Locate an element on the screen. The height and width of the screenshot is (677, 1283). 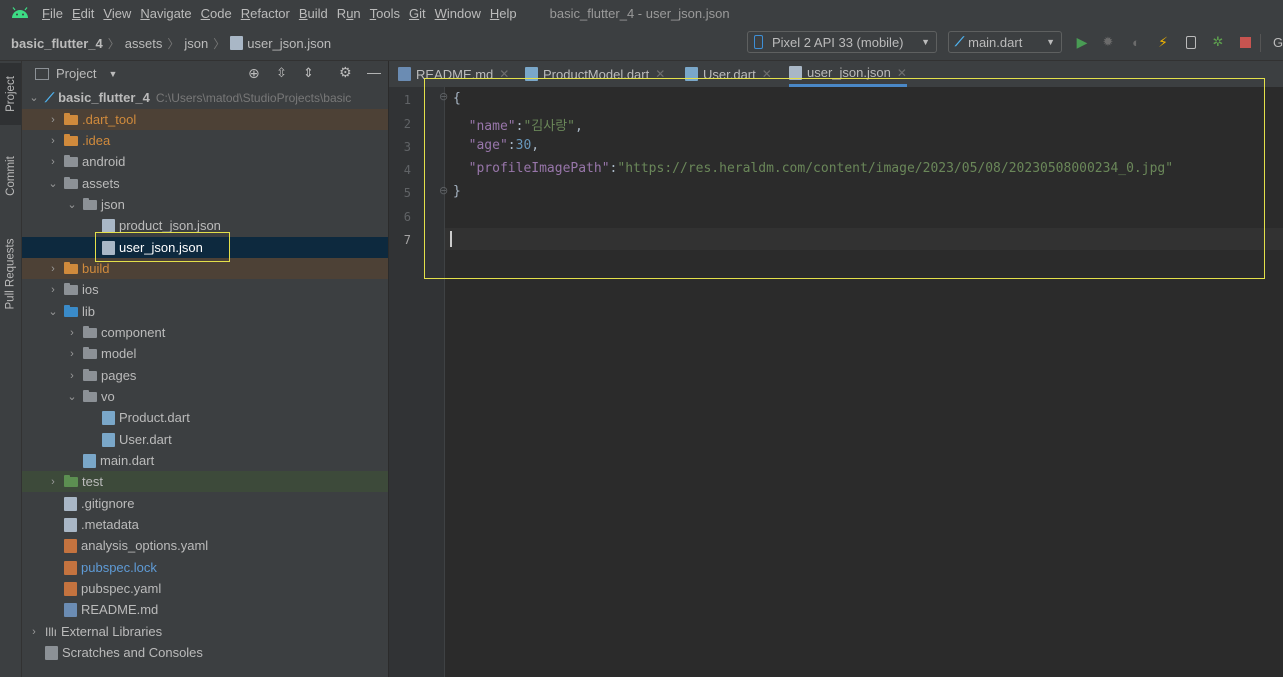
breadcrumb-file: user_json.json is located at coordinates (280, 43).